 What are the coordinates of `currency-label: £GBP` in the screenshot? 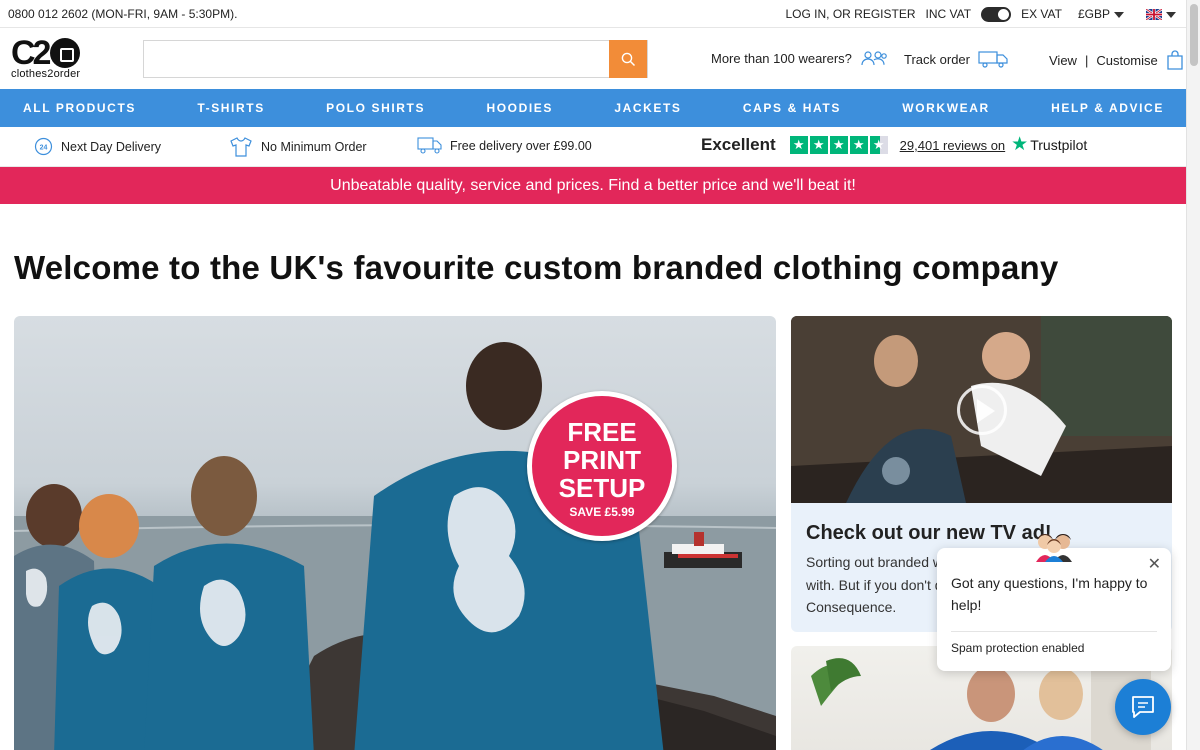 It's located at (1093, 14).